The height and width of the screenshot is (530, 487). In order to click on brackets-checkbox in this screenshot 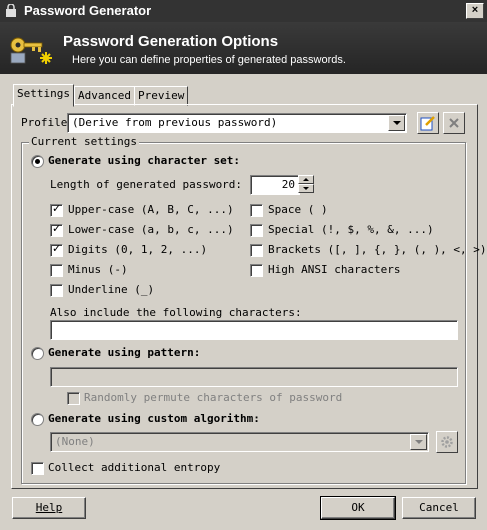, I will do `click(256, 250)`.